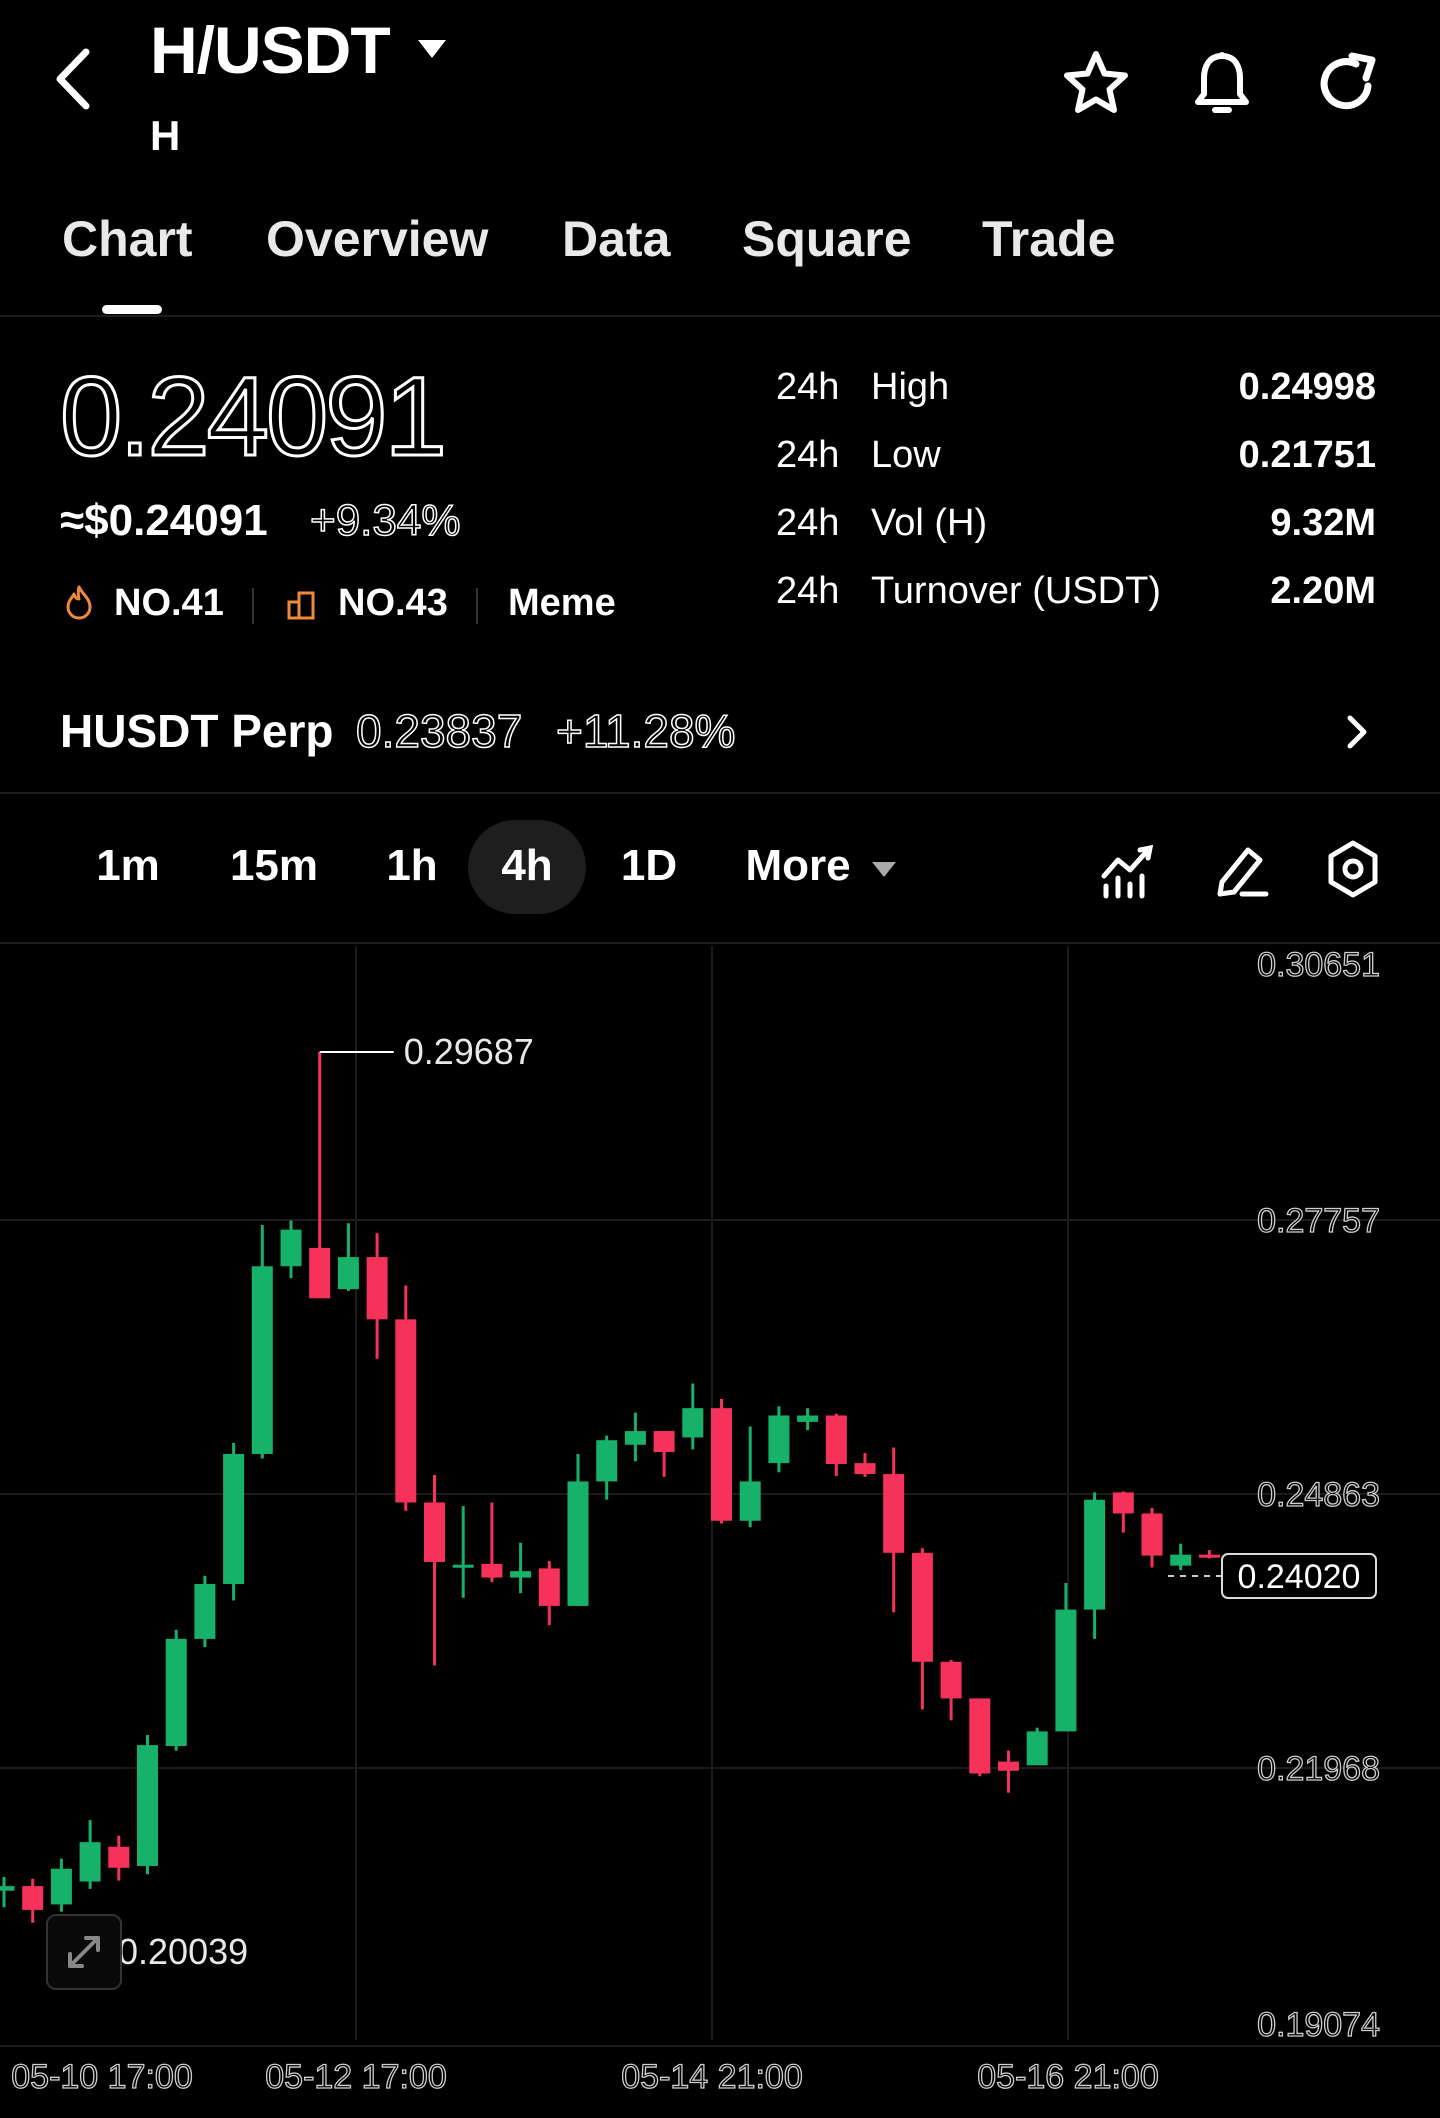 The height and width of the screenshot is (2118, 1440). What do you see at coordinates (1127, 869) in the screenshot?
I see `indicator-icon` at bounding box center [1127, 869].